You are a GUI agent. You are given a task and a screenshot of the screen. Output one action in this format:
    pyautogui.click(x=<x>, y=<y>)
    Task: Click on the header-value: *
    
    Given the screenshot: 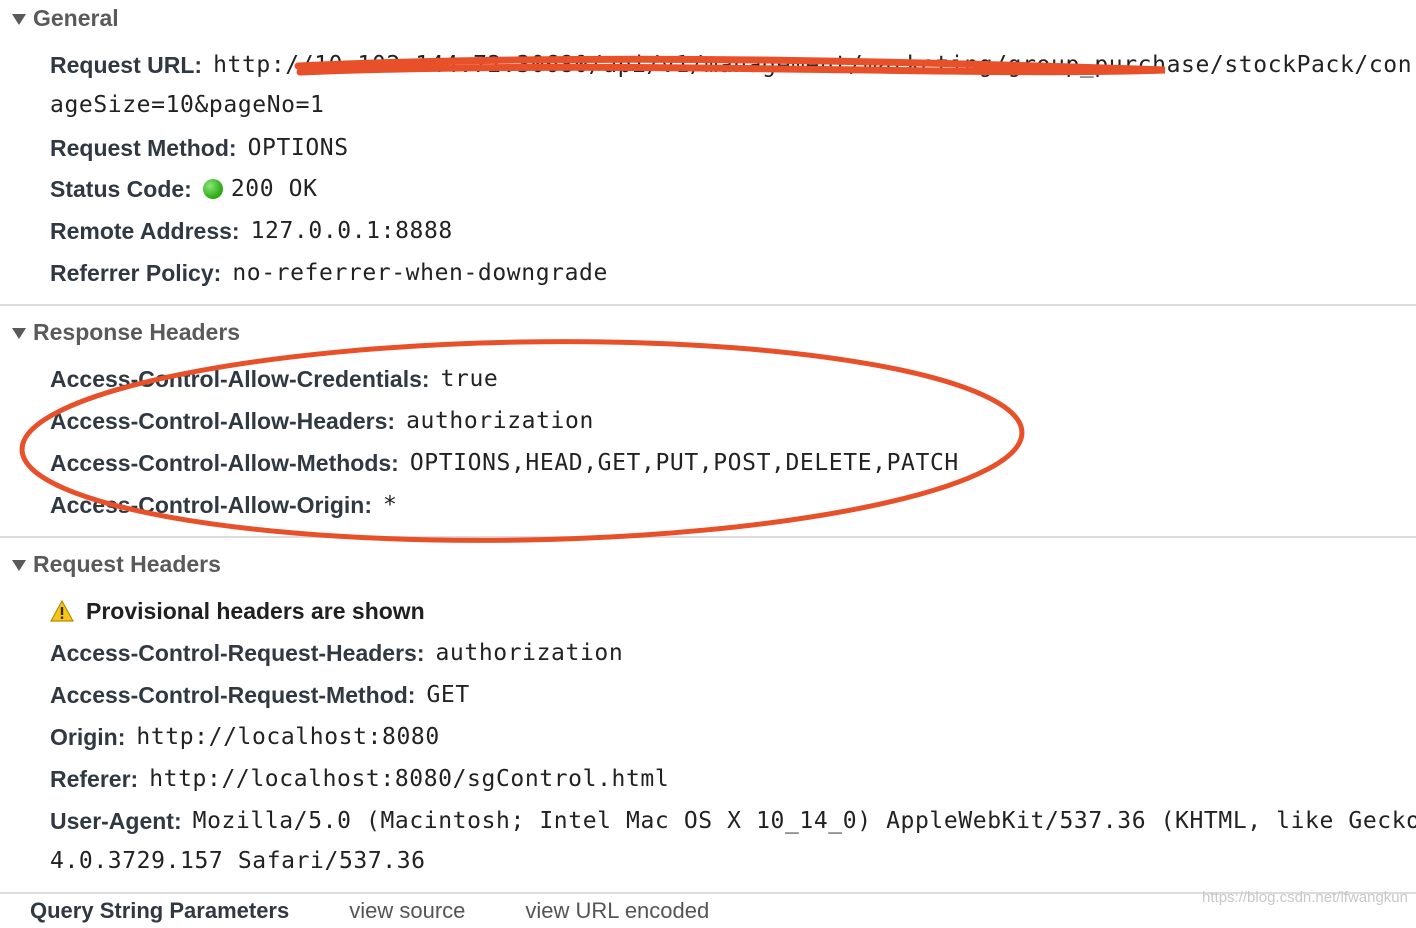 What is the action you would take?
    pyautogui.click(x=390, y=505)
    